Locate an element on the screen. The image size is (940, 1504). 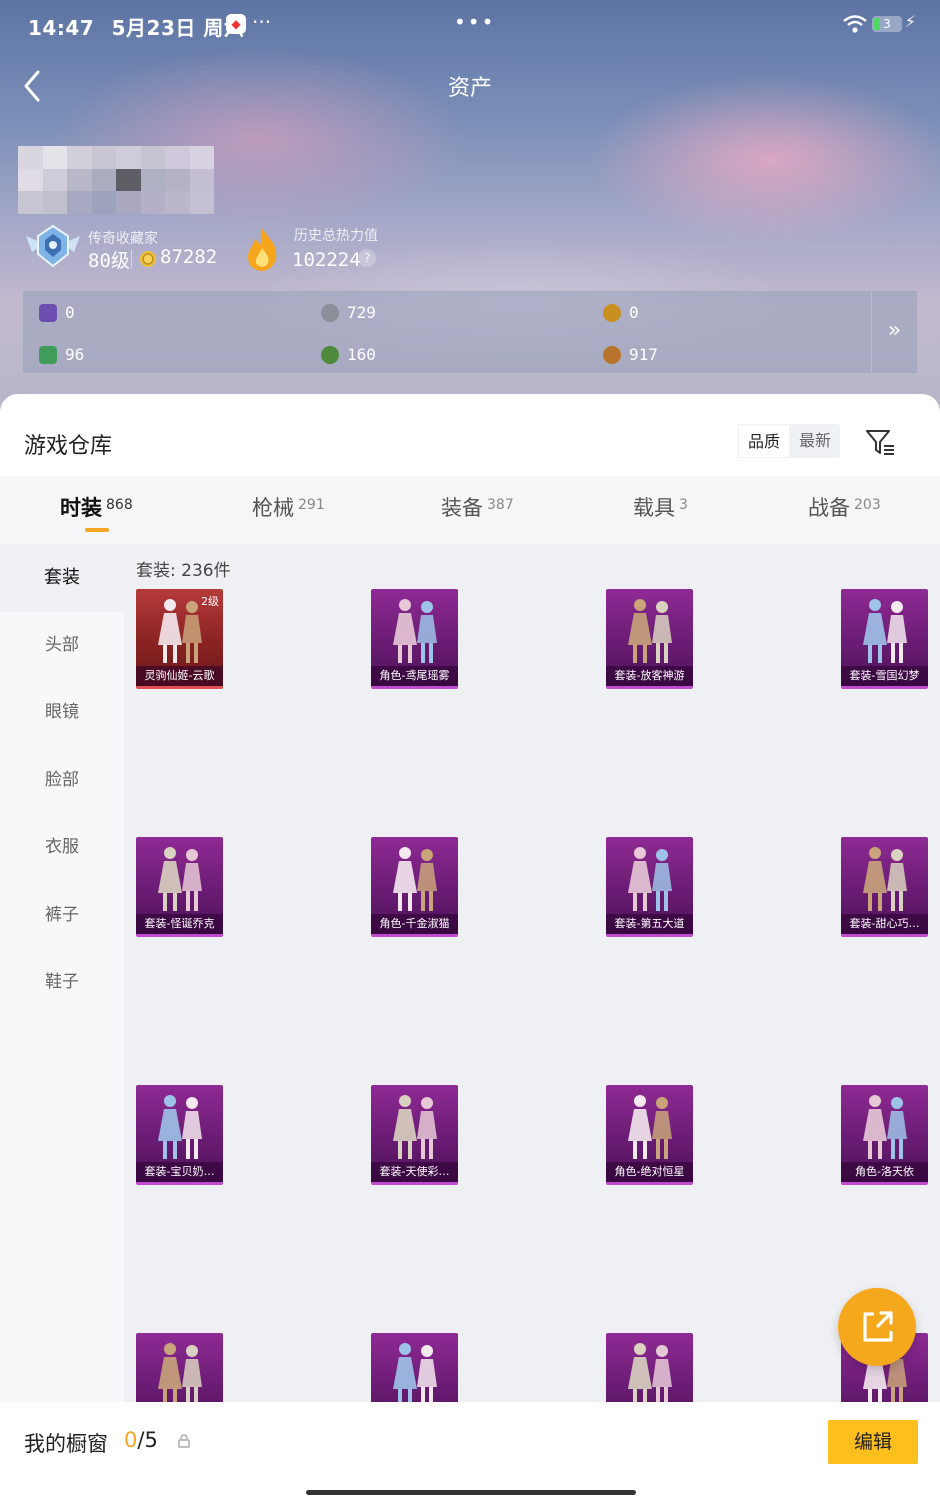
outfit-card: 角色-绝对恒星 is located at coordinates (649, 1135).